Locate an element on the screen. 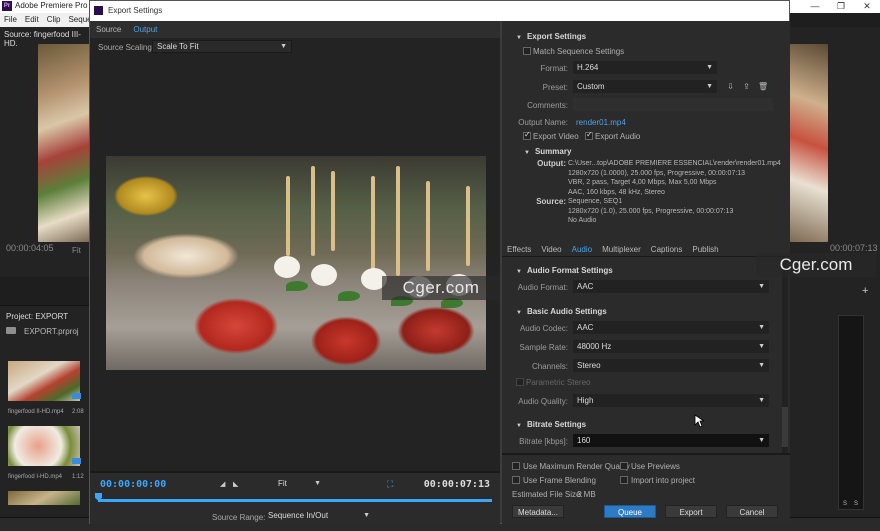  sample-rate-value: 48000 Hz is located at coordinates (594, 346).